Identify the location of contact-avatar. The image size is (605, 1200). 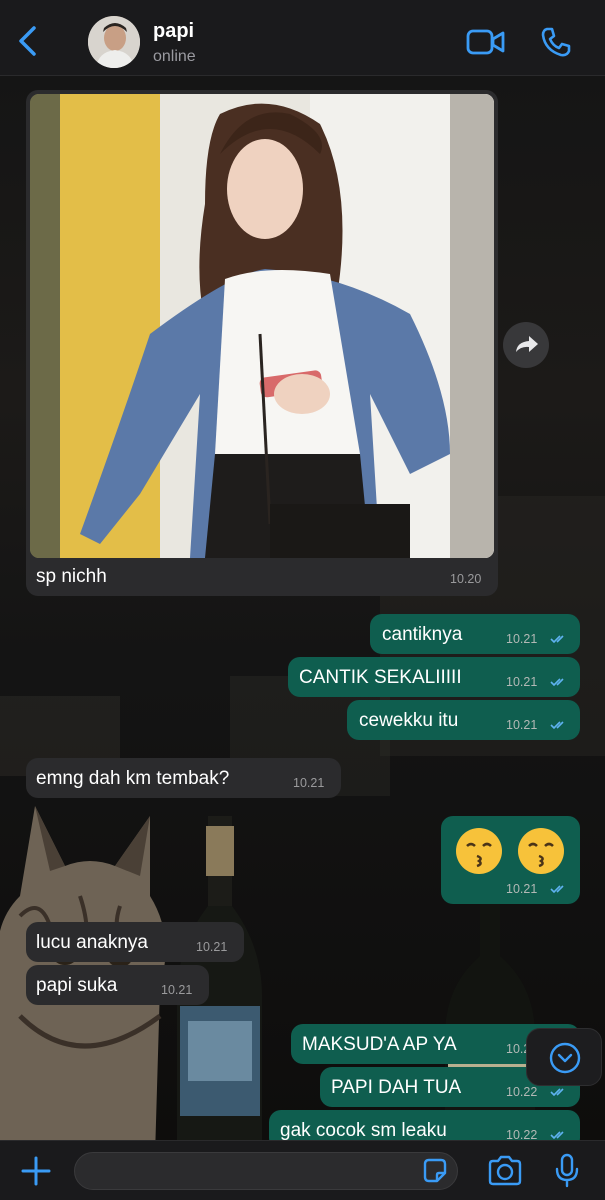
(114, 42).